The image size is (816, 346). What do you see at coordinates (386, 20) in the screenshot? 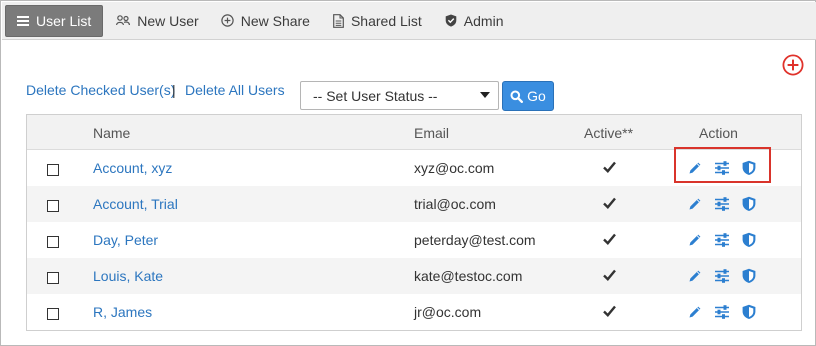
I see `nav-shared-list-label: Shared List` at bounding box center [386, 20].